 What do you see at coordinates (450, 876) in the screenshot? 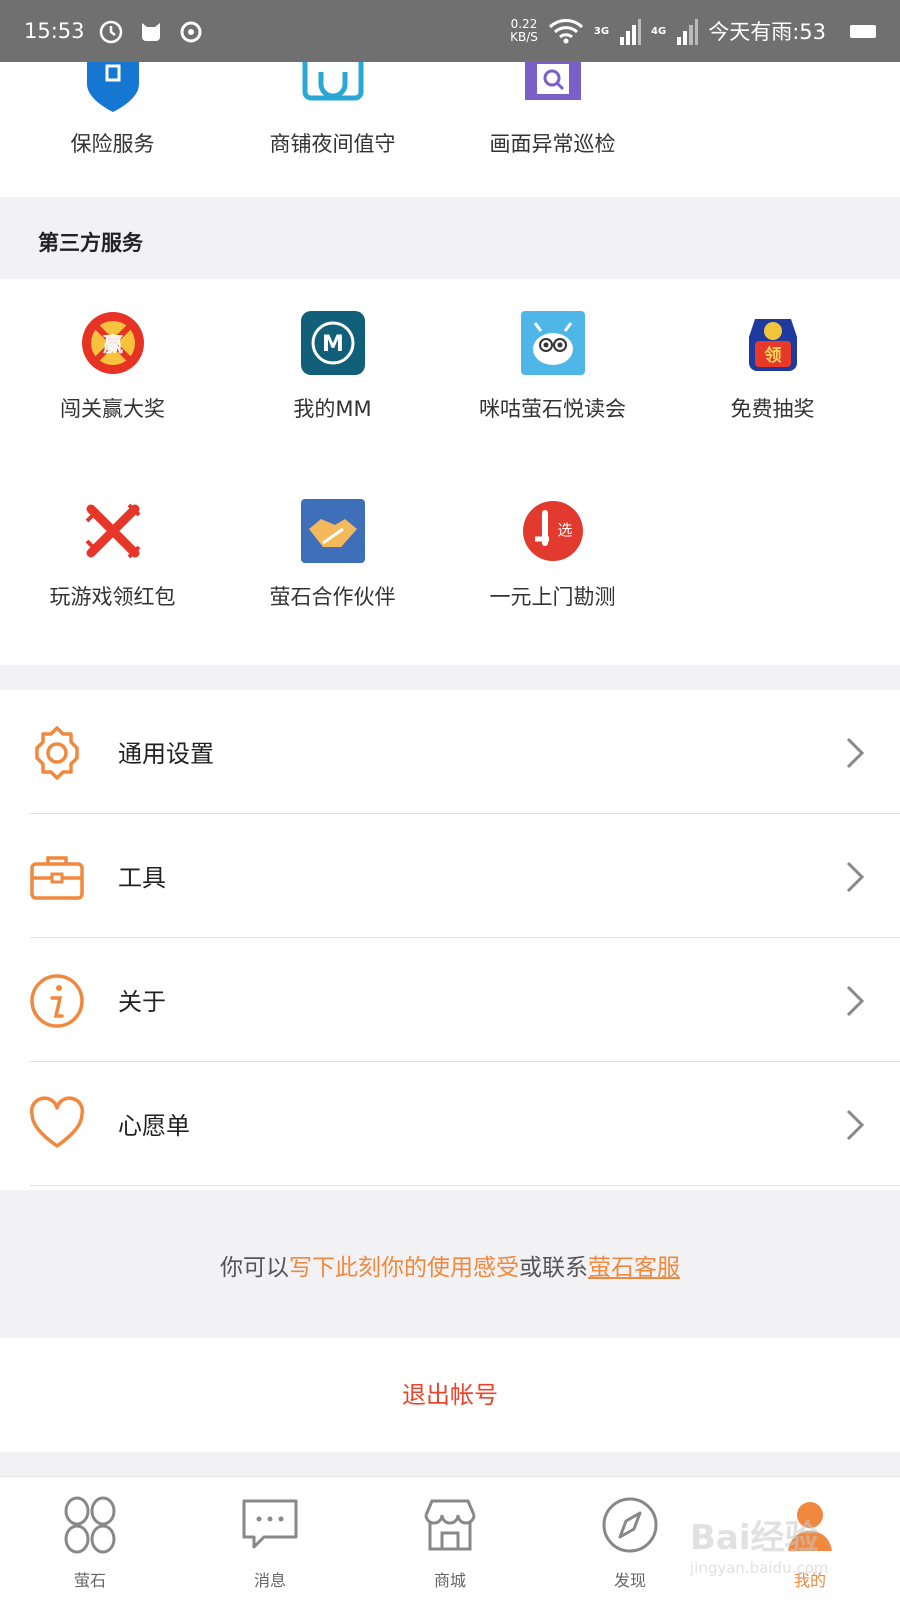
I see `menu-tools: 工具` at bounding box center [450, 876].